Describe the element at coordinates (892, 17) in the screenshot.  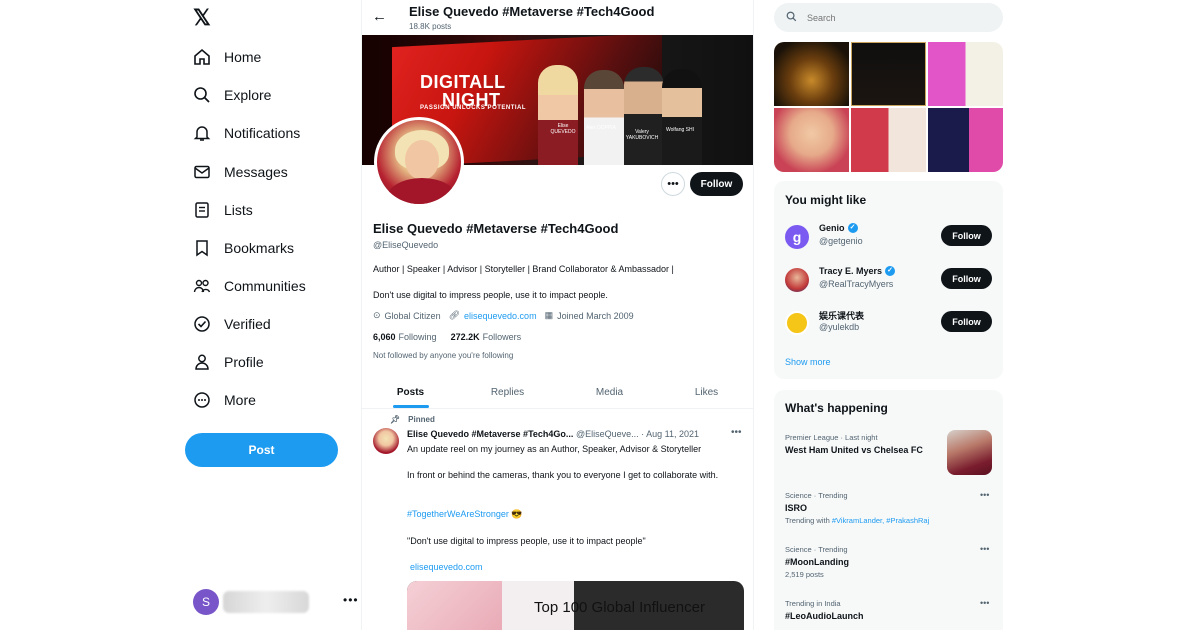
I see `search-input` at that location.